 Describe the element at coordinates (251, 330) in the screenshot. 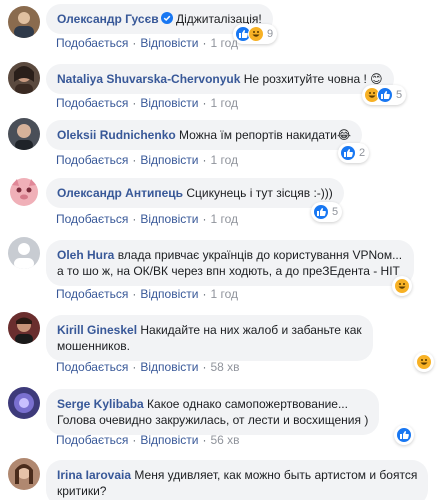

I see `comment-text: Накидайте на них жалоб и забаньте как` at that location.